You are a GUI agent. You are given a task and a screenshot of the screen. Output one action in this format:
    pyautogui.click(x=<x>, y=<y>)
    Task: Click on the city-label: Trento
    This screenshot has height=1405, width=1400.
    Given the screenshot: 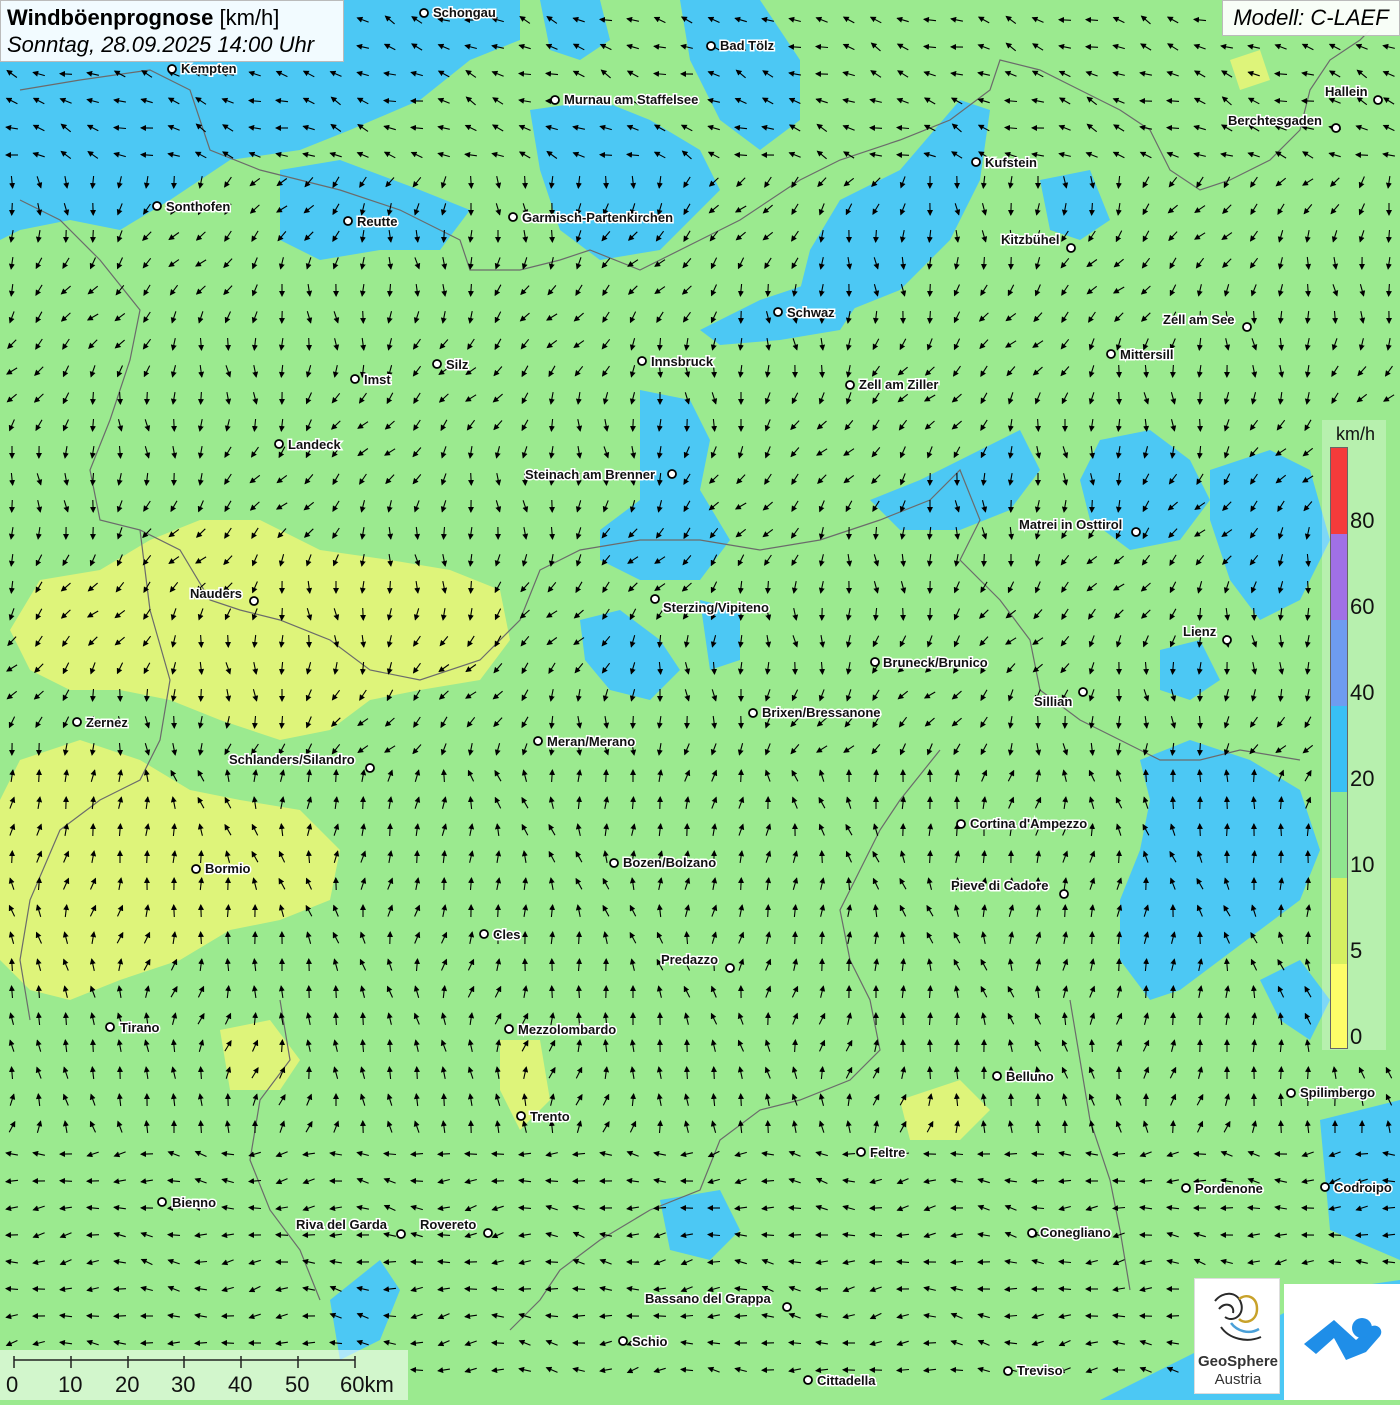 What is the action you would take?
    pyautogui.click(x=550, y=1116)
    